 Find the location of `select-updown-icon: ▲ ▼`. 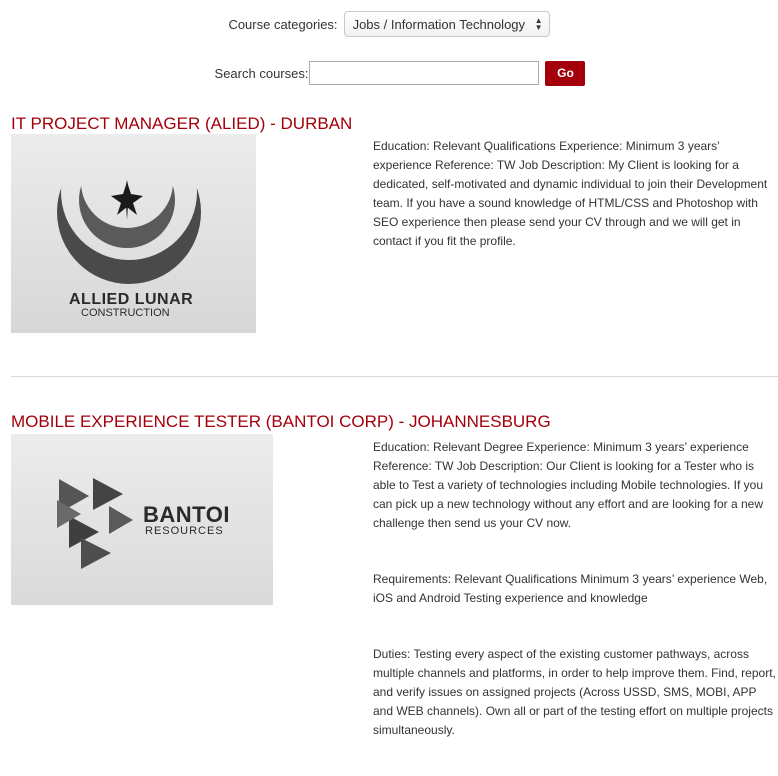

select-updown-icon: ▲ ▼ is located at coordinates (538, 24).